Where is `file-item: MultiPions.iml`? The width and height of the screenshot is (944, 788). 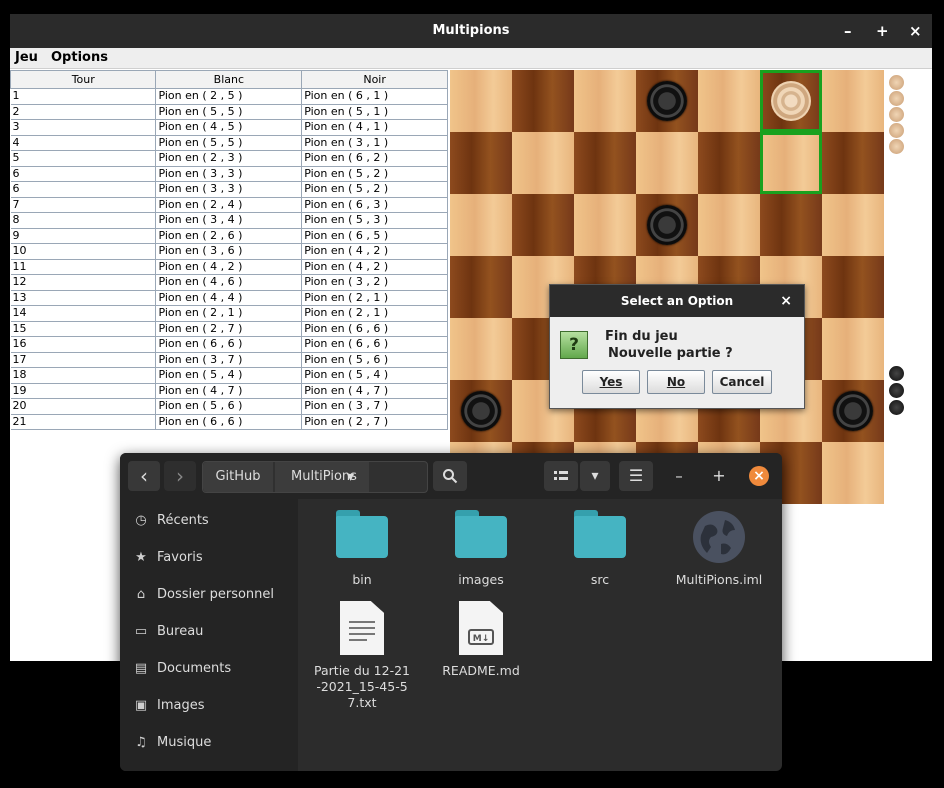 file-item: MultiPions.iml is located at coordinates (719, 549).